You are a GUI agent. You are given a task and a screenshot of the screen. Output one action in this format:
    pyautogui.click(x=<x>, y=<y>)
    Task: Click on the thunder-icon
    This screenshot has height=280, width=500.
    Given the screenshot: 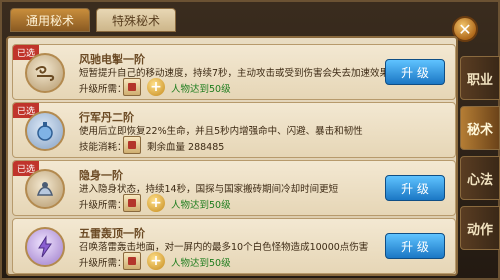 What is the action you would take?
    pyautogui.click(x=45, y=247)
    